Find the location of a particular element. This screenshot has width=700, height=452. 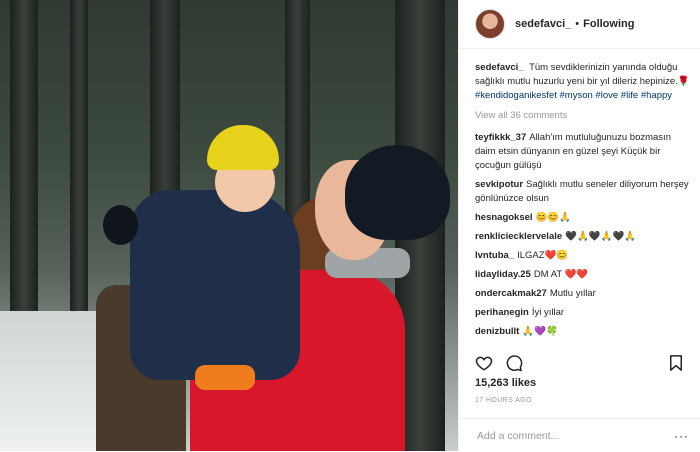

comment-text: 😊😊🙏 is located at coordinates (553, 217).